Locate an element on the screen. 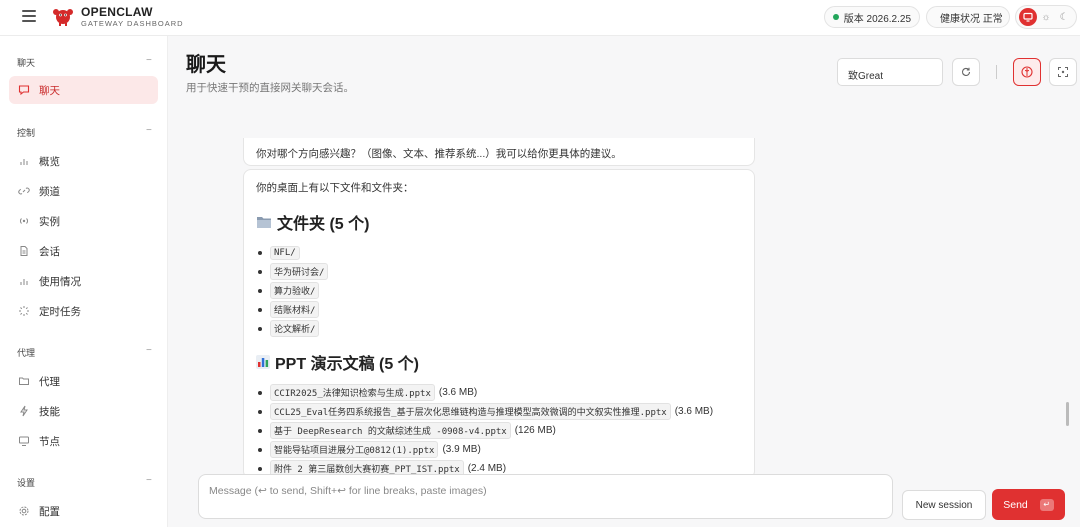 Image resolution: width=1080 pixels, height=527 pixels. file-name: 智能导钻项目进展分工@0812(1).pptx is located at coordinates (354, 449).